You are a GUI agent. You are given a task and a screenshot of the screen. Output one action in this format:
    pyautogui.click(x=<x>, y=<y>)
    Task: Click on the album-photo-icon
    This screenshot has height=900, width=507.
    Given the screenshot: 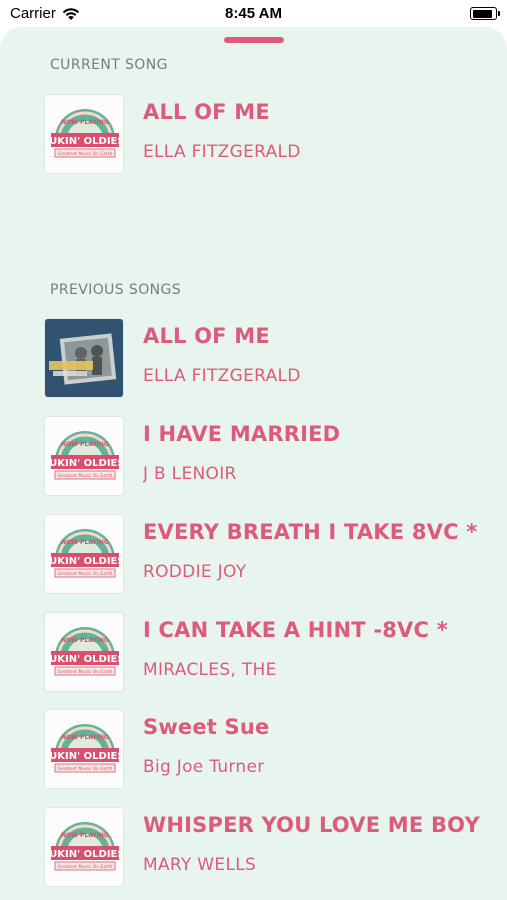 What is the action you would take?
    pyautogui.click(x=84, y=358)
    